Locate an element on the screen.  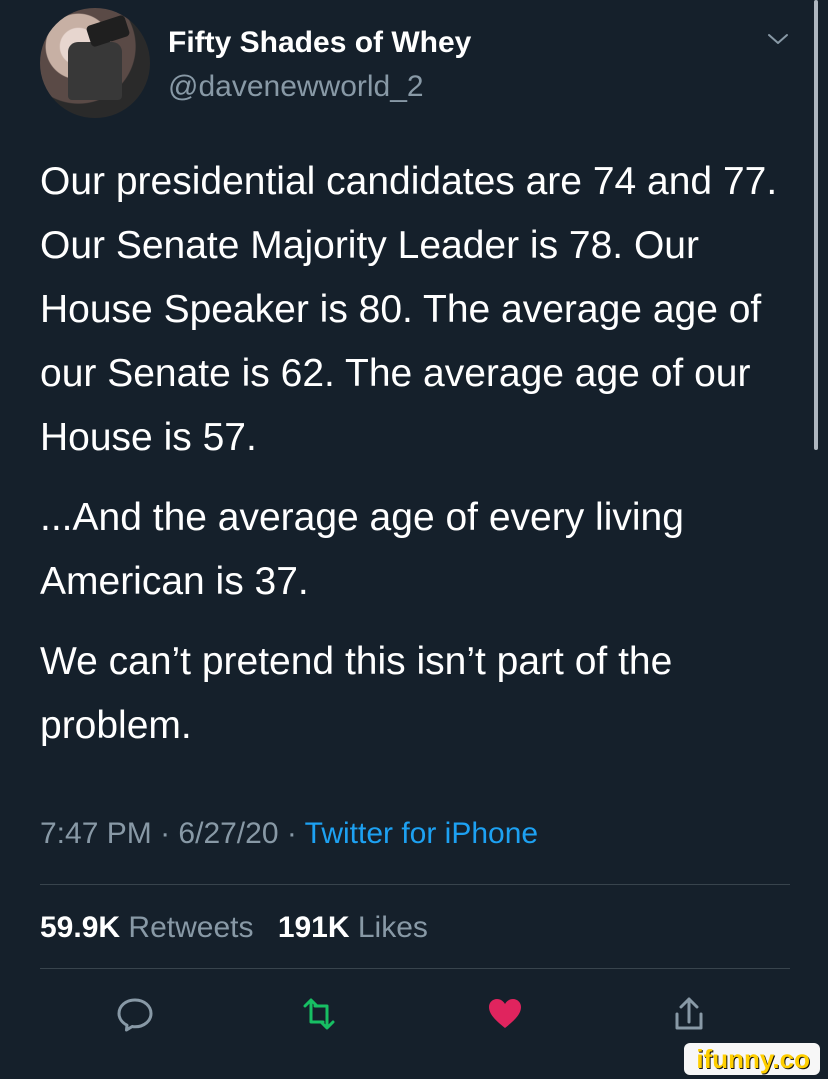
display-name: Fifty Shades of Whey is located at coordinates (319, 43).